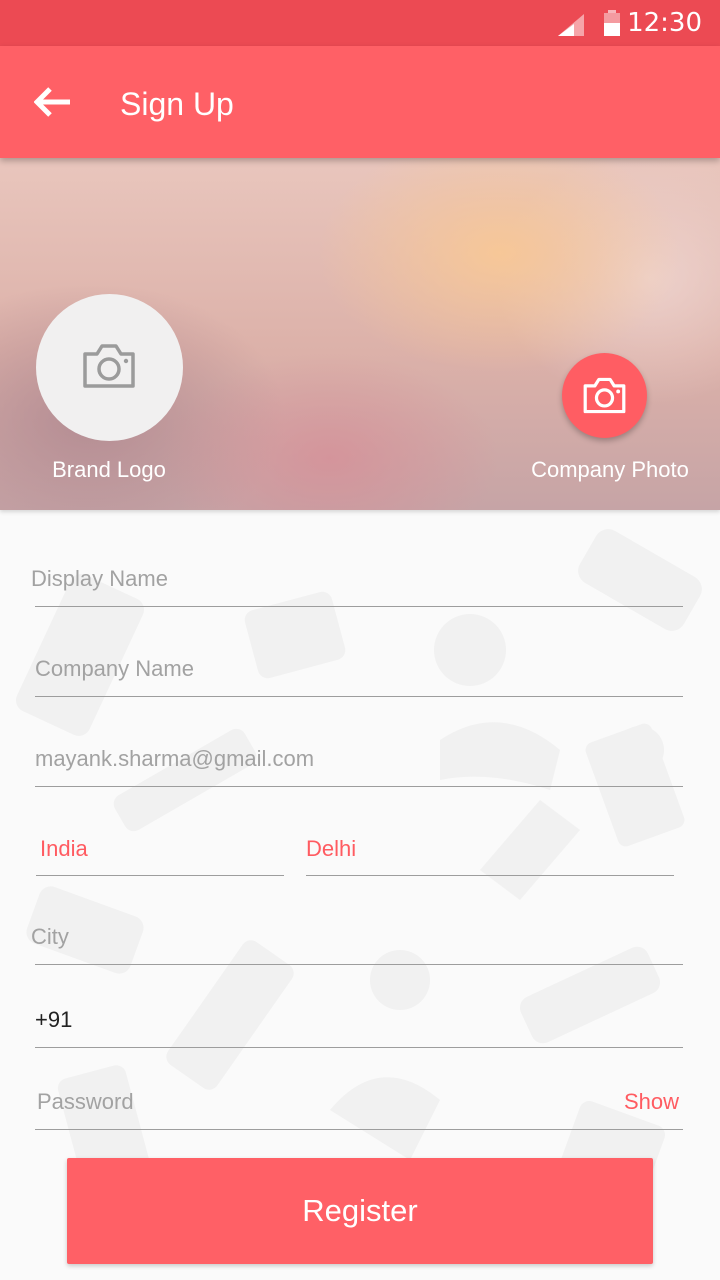  I want to click on company-name-input, so click(359, 669).